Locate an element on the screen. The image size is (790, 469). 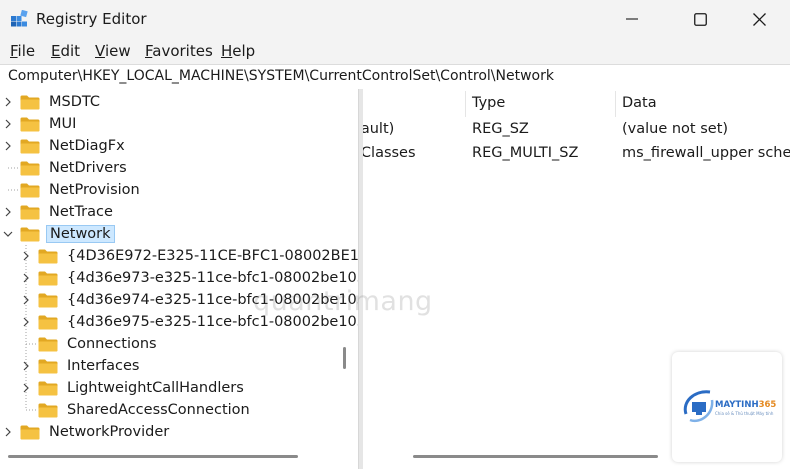
column-header-type-label: Type is located at coordinates (489, 103).